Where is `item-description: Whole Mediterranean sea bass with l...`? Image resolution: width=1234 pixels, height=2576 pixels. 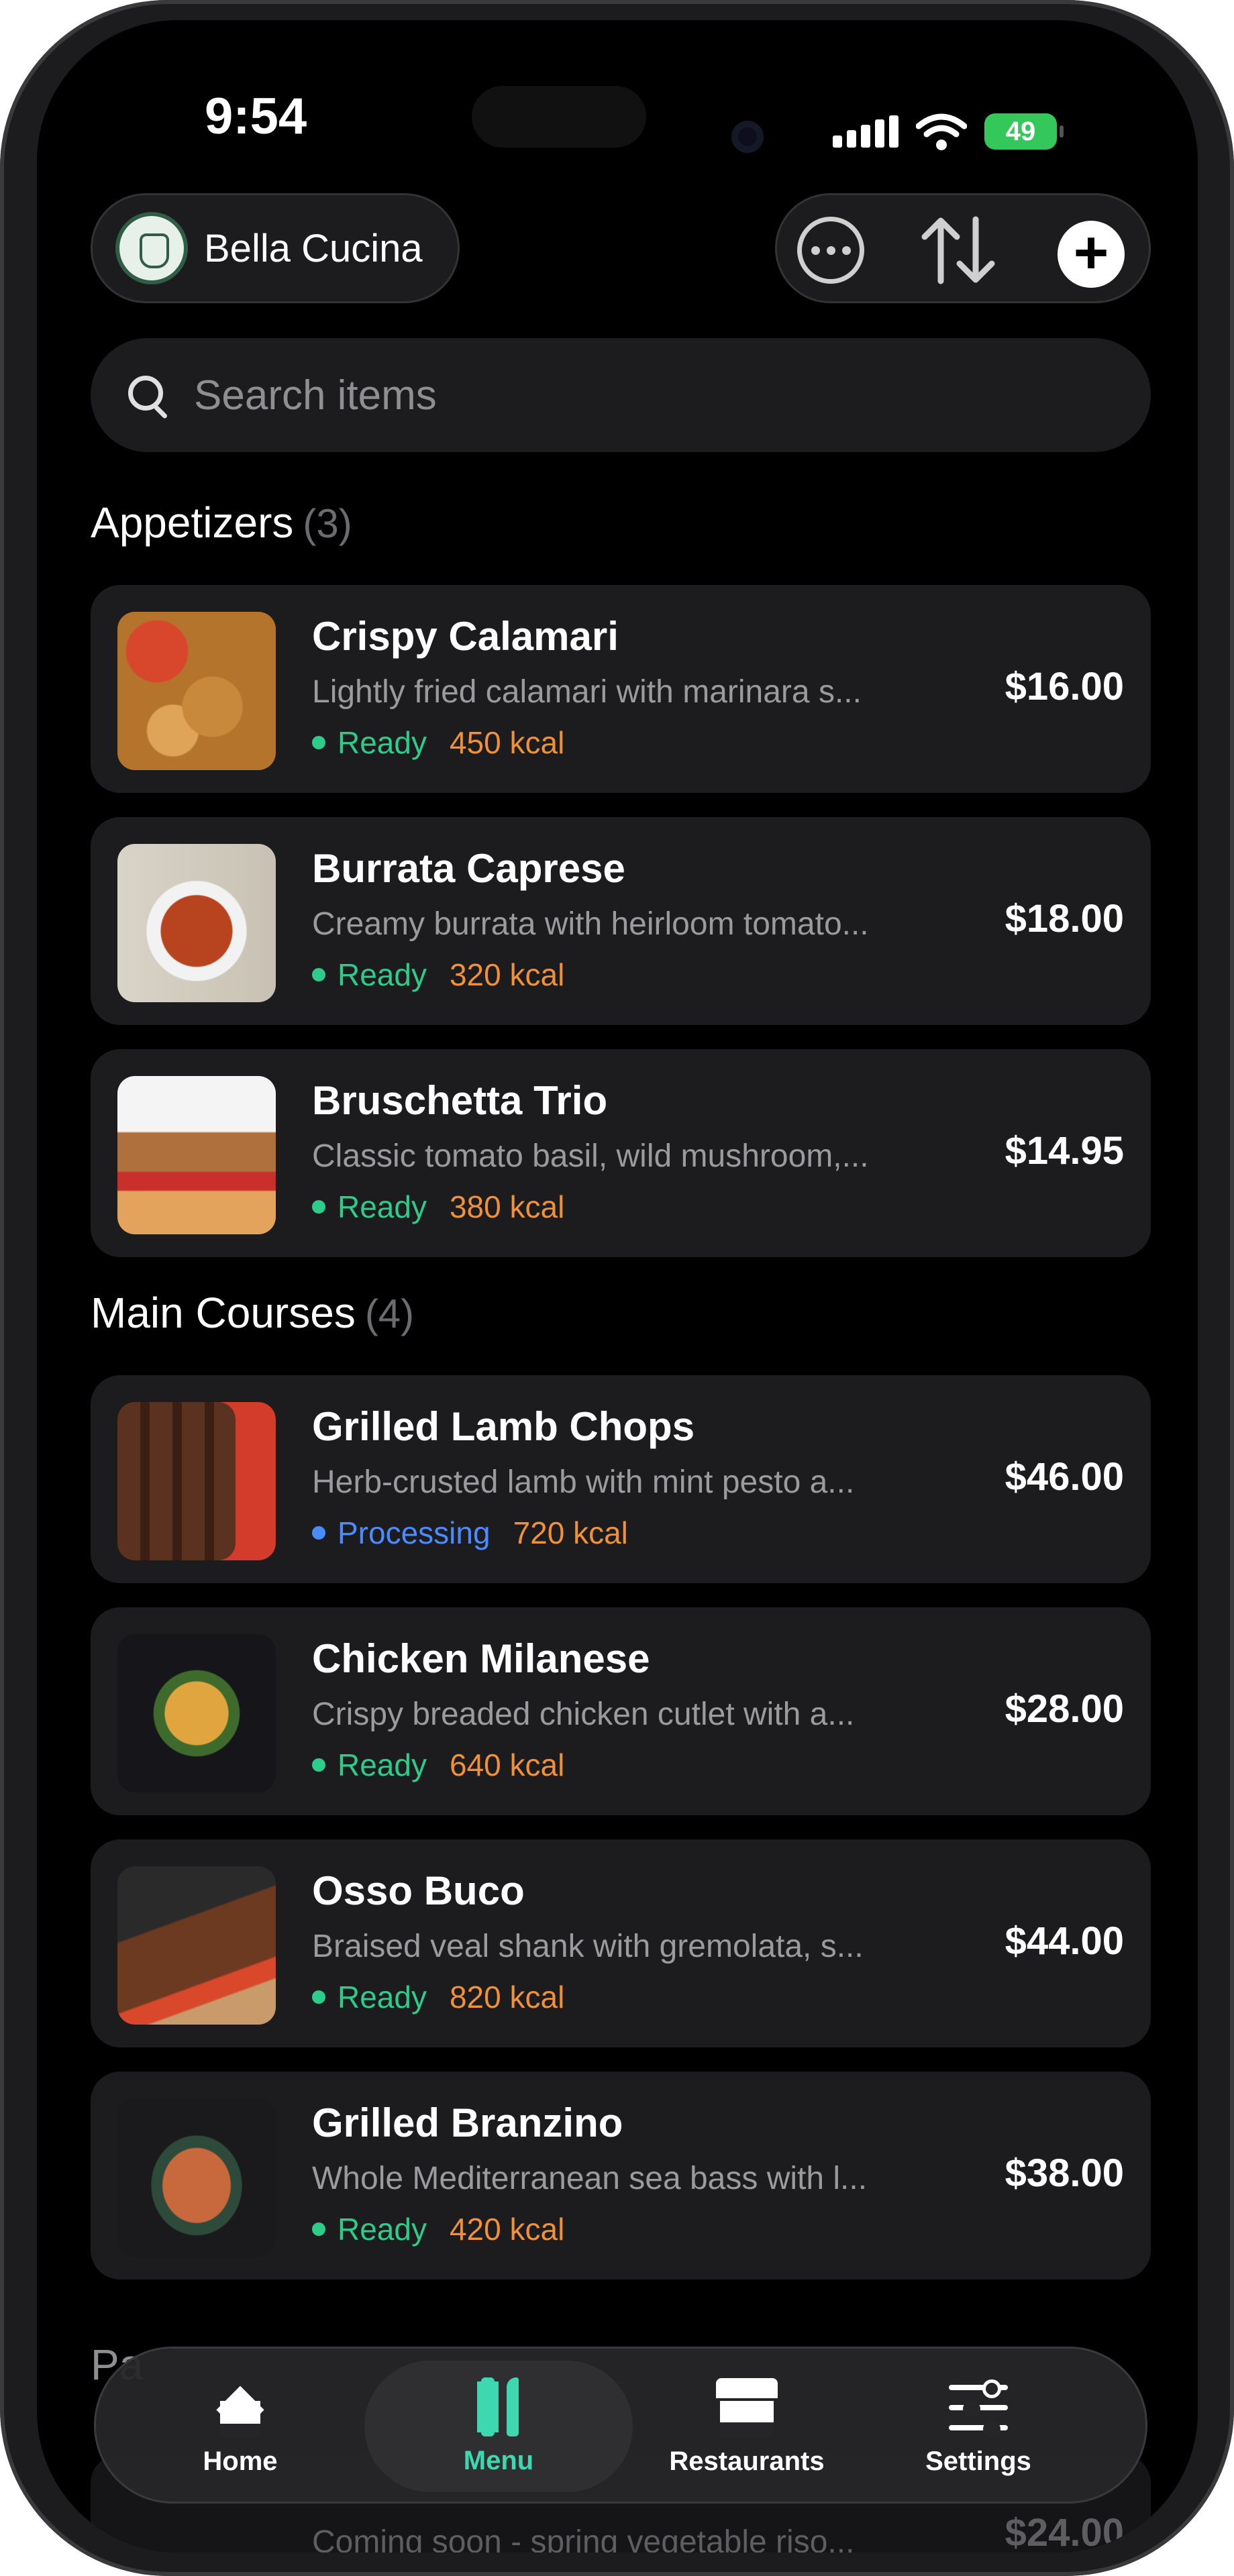
item-description: Whole Mediterranean sea bass with l... is located at coordinates (590, 2178).